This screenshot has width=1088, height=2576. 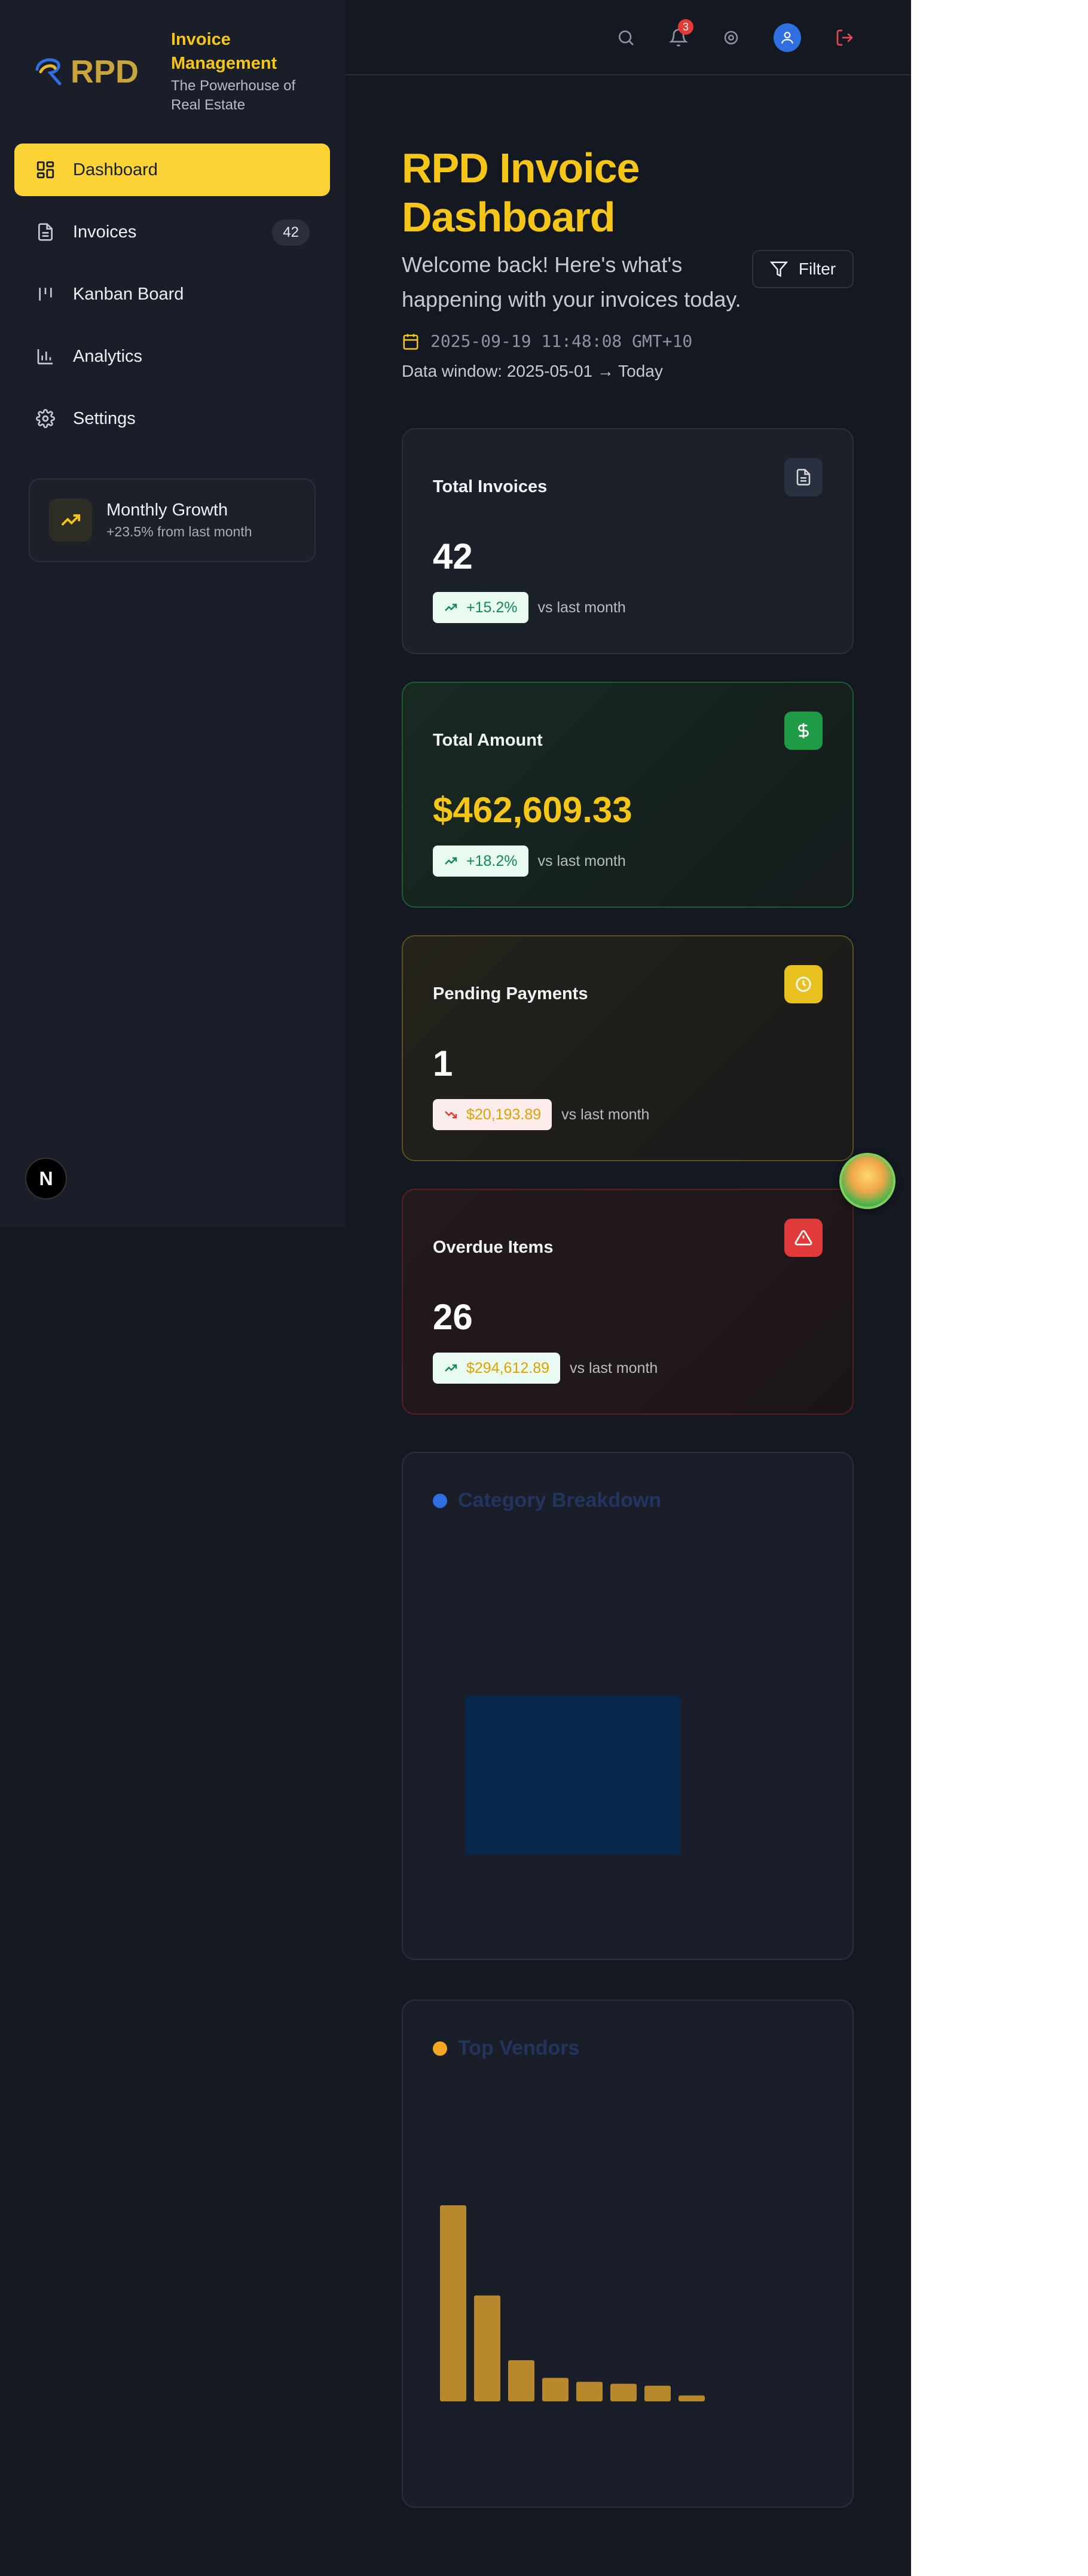 I want to click on calendar-icon, so click(x=410, y=342).